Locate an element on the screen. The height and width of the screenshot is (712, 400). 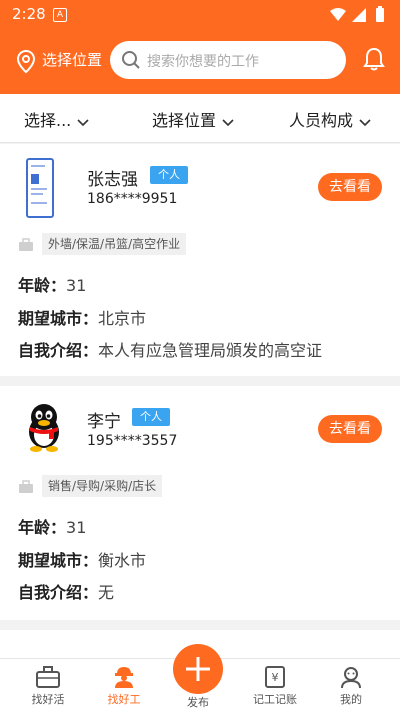
nav-profile: 我的 is located at coordinates (351, 686).